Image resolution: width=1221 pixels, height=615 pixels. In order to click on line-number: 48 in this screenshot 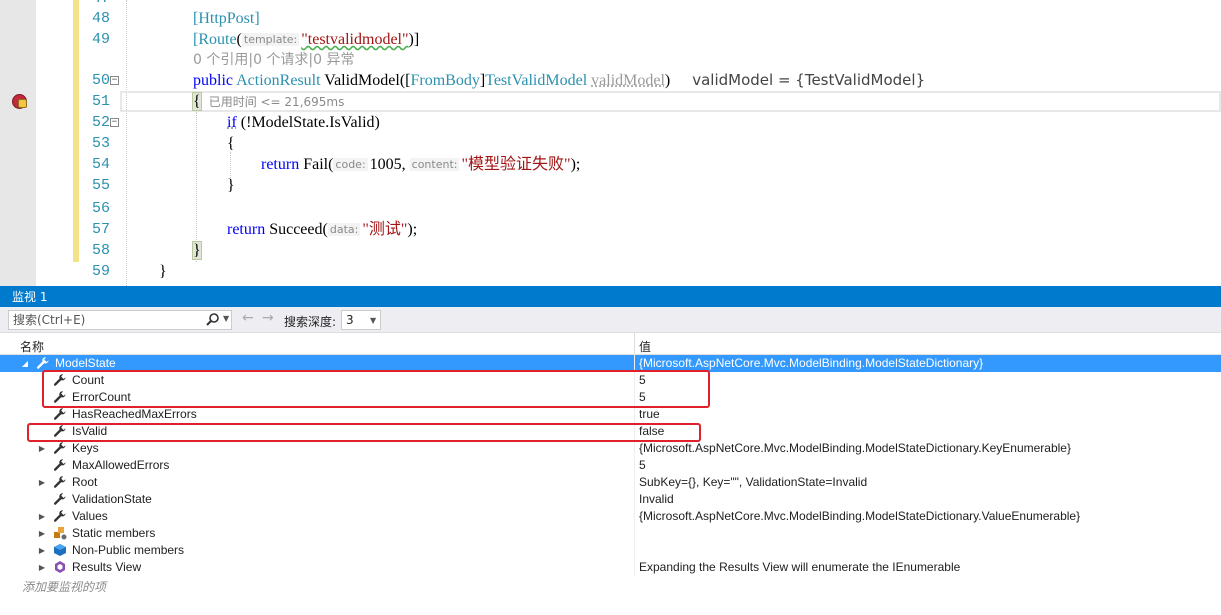, I will do `click(100, 18)`.